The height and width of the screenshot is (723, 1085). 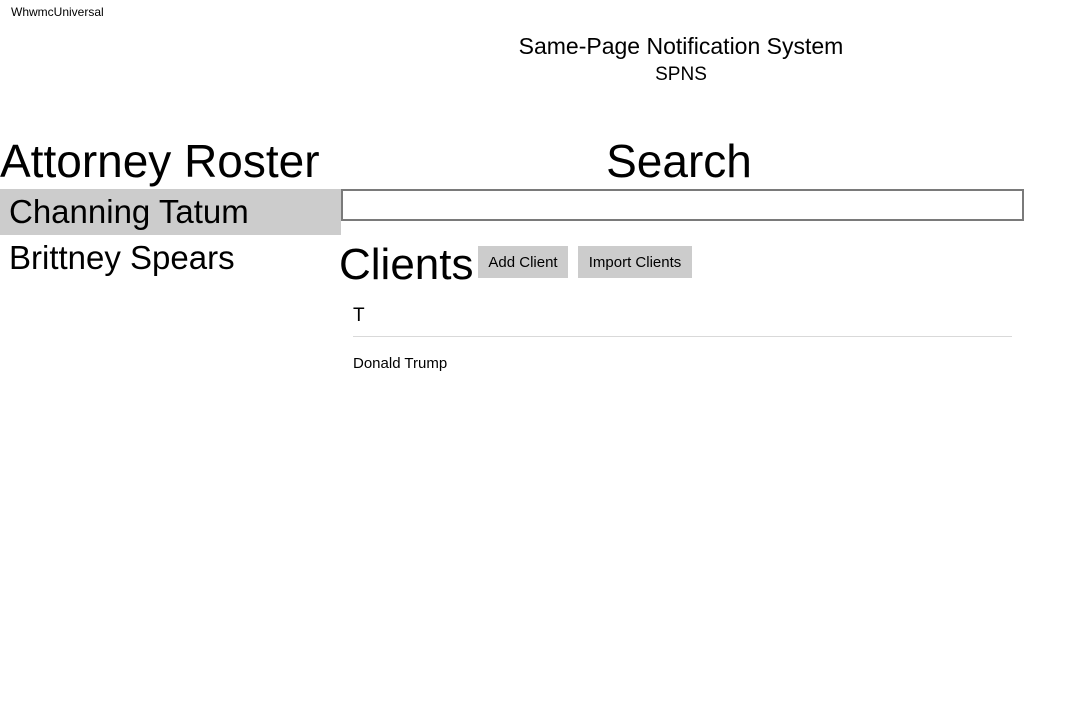 I want to click on roster-item-brittney-spears: Brittney Spears, so click(x=170, y=258).